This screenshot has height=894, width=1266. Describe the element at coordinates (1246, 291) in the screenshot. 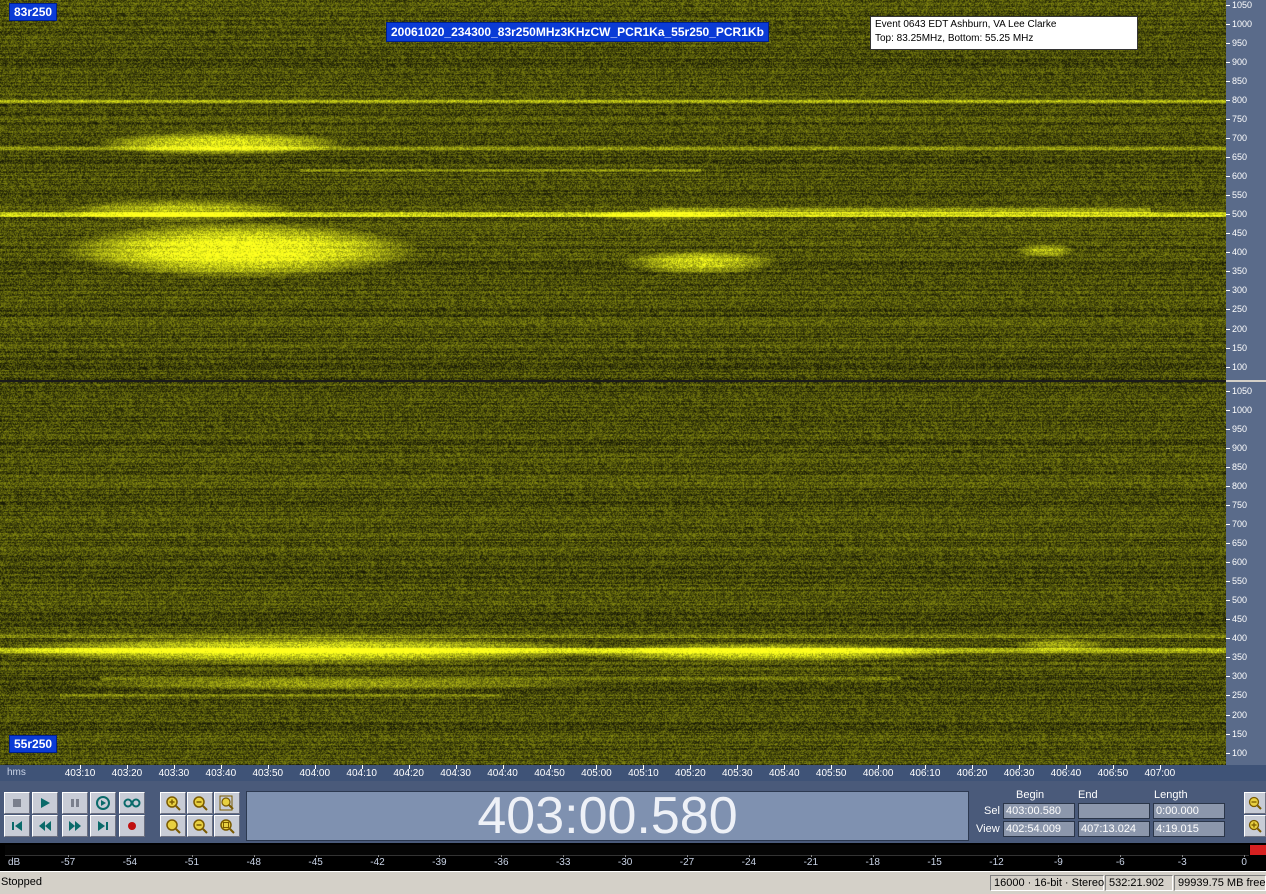

I see `frequency-tick: 300` at that location.